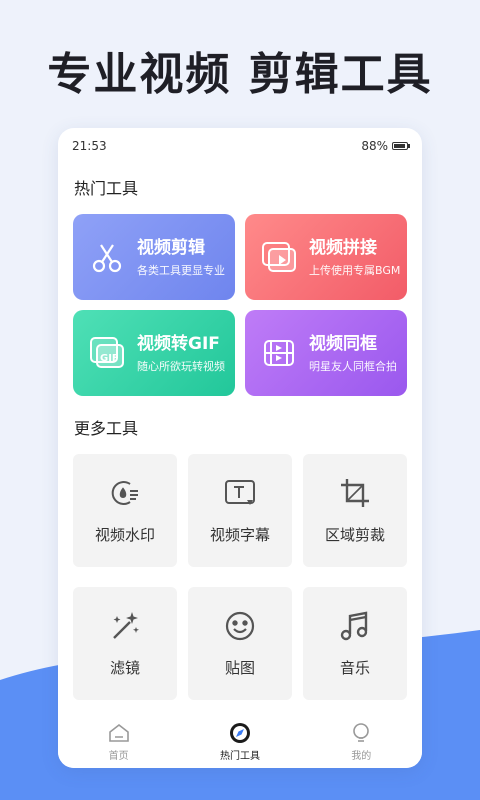 This screenshot has width=480, height=800. I want to click on smiley-sticker-icon, so click(240, 626).